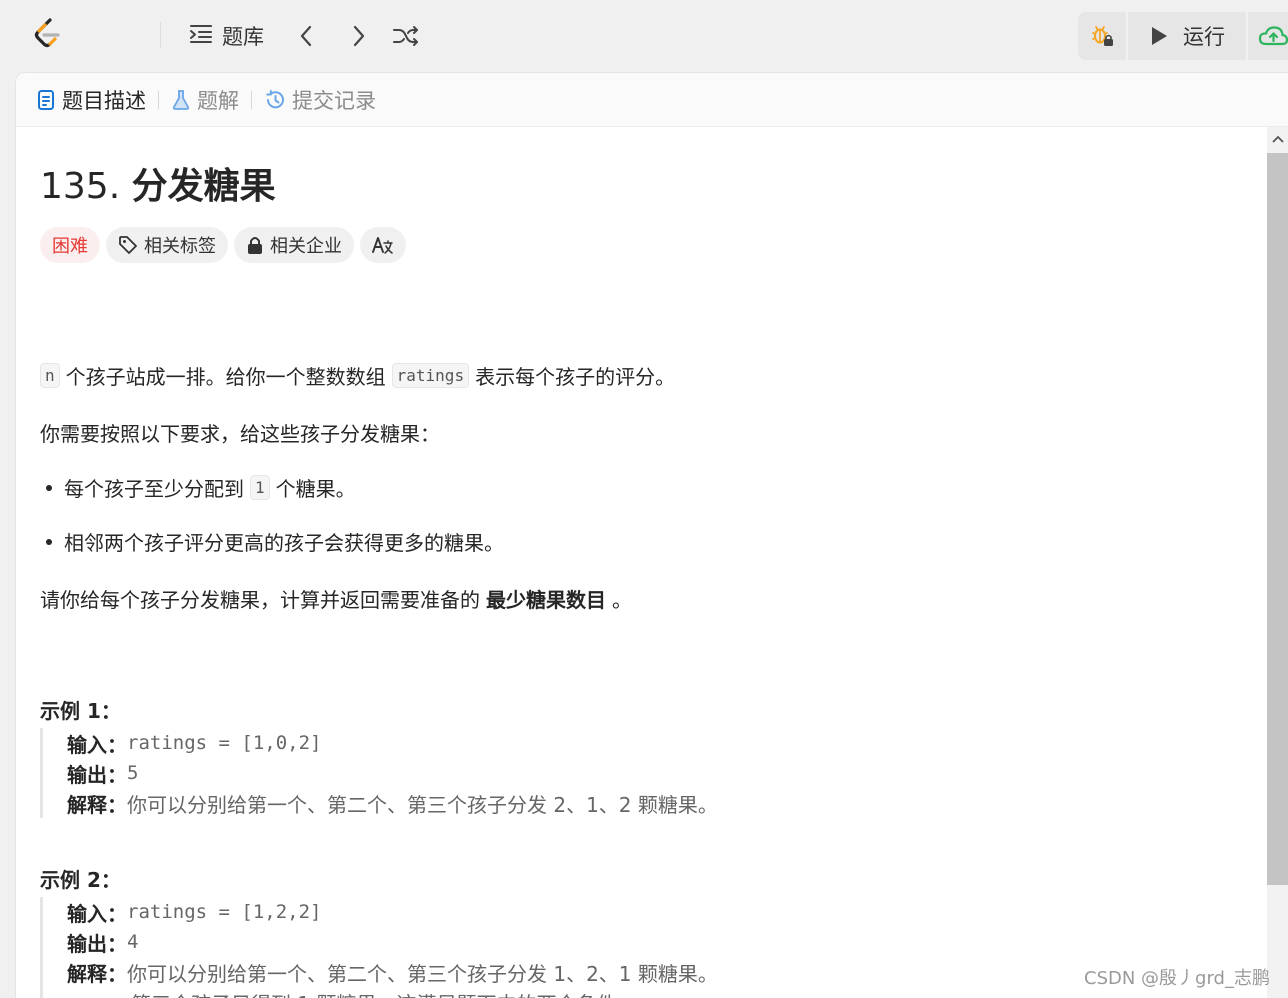  I want to click on example-output: 输出： 4, so click(392, 942).